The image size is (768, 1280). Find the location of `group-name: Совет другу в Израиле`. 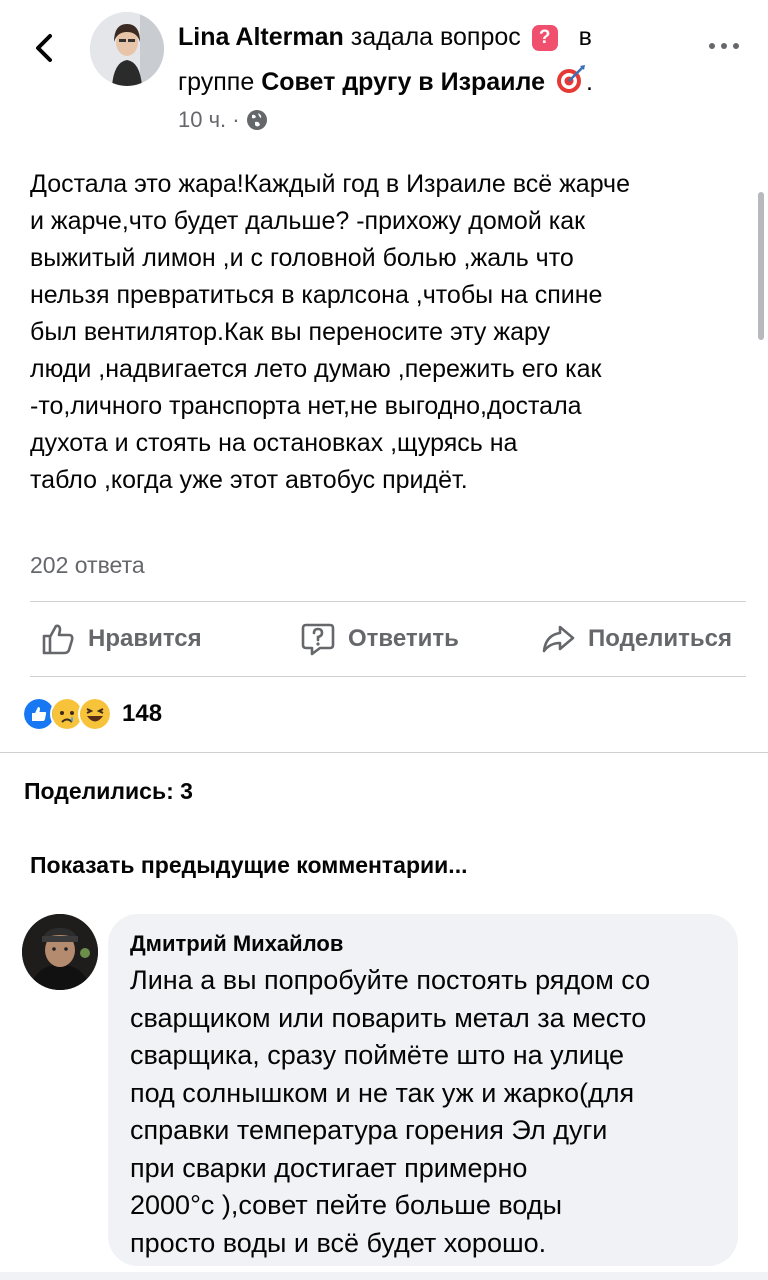

group-name: Совет другу в Израиле is located at coordinates (403, 82).